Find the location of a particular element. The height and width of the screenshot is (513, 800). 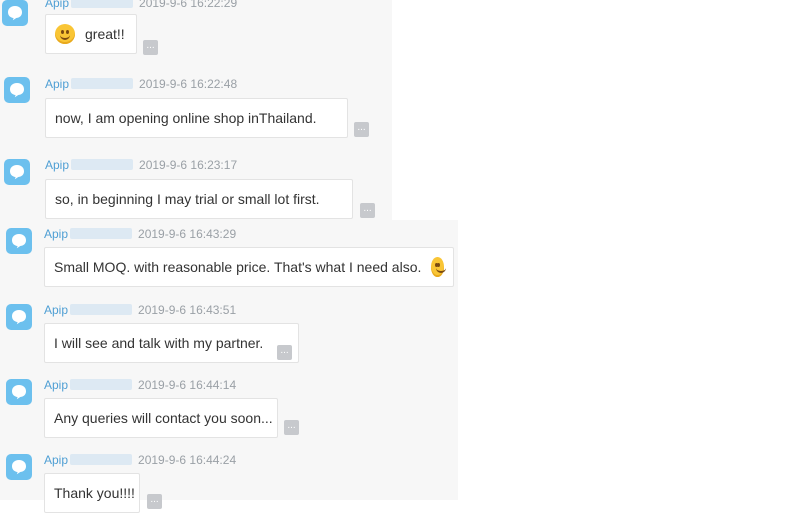

message-timestamp: 2019-9-6 16:23:17 is located at coordinates (188, 165).